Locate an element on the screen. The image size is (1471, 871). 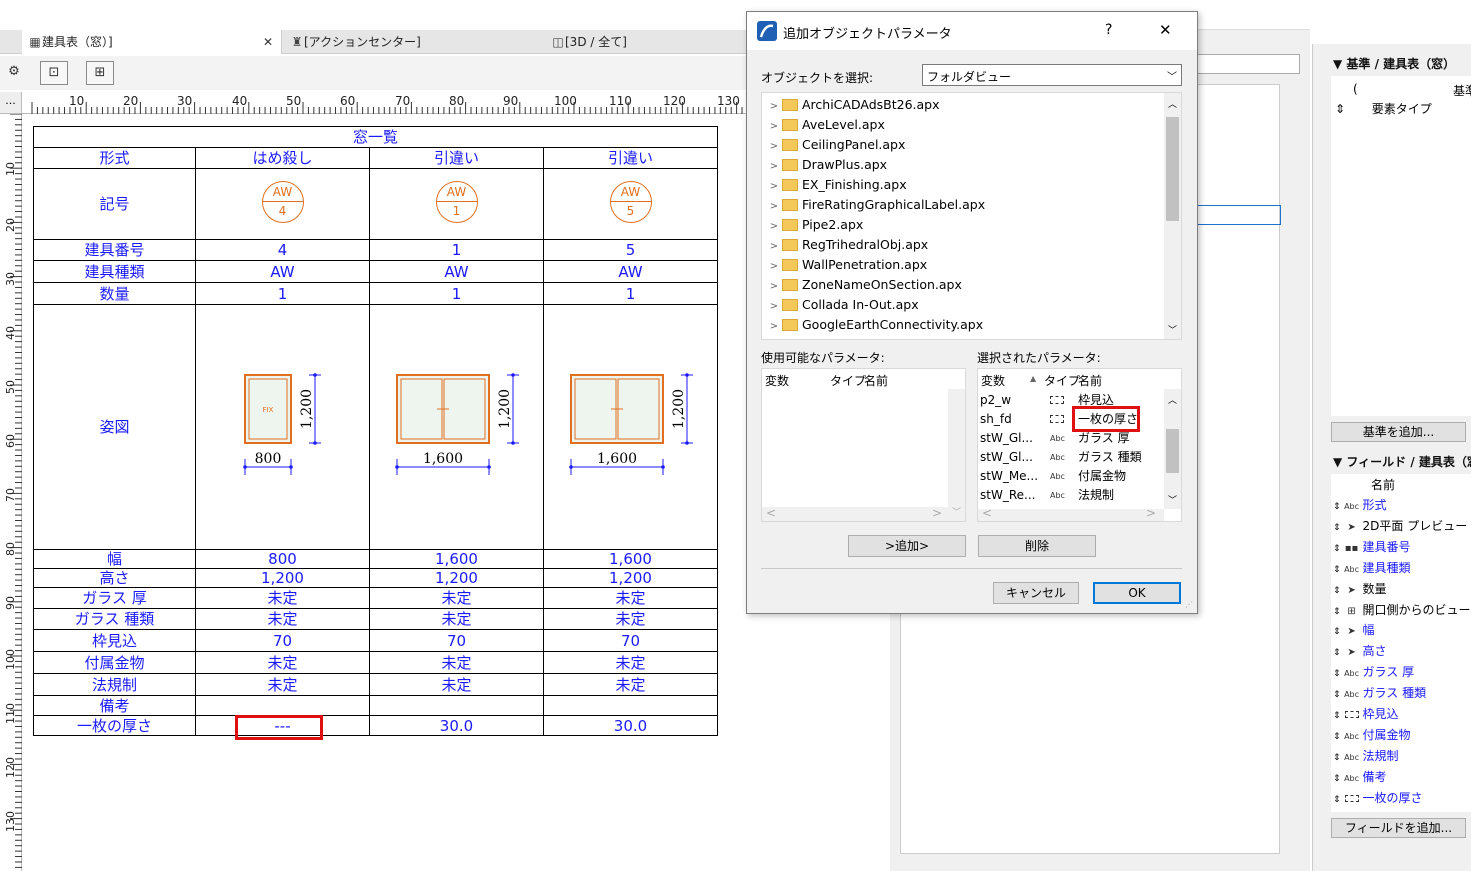
col-var-header: 変数 is located at coordinates (777, 380).